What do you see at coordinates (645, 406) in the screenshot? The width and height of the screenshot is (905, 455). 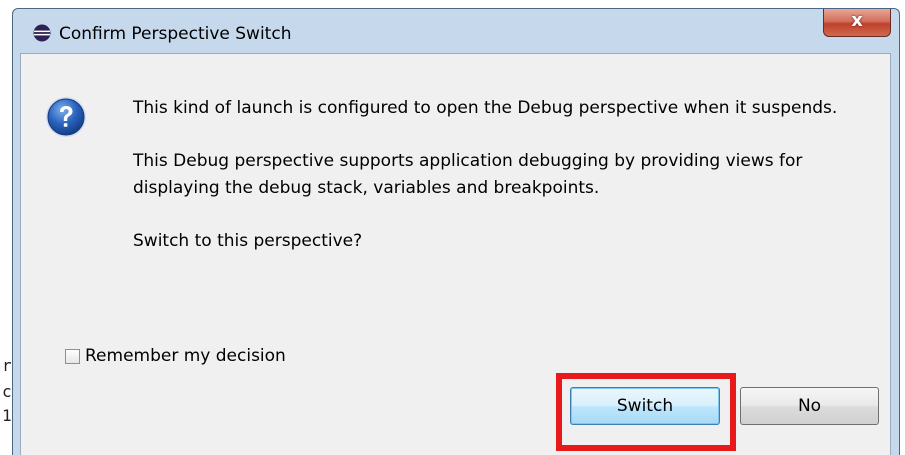 I see `switch-button: Switch` at bounding box center [645, 406].